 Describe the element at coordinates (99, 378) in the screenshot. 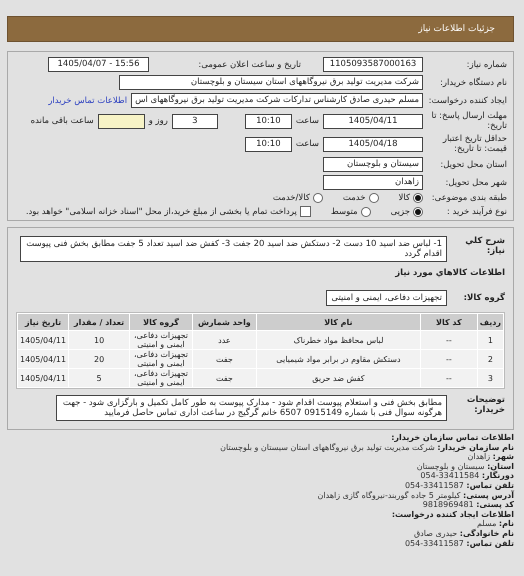

I see `table-cell: 5` at that location.